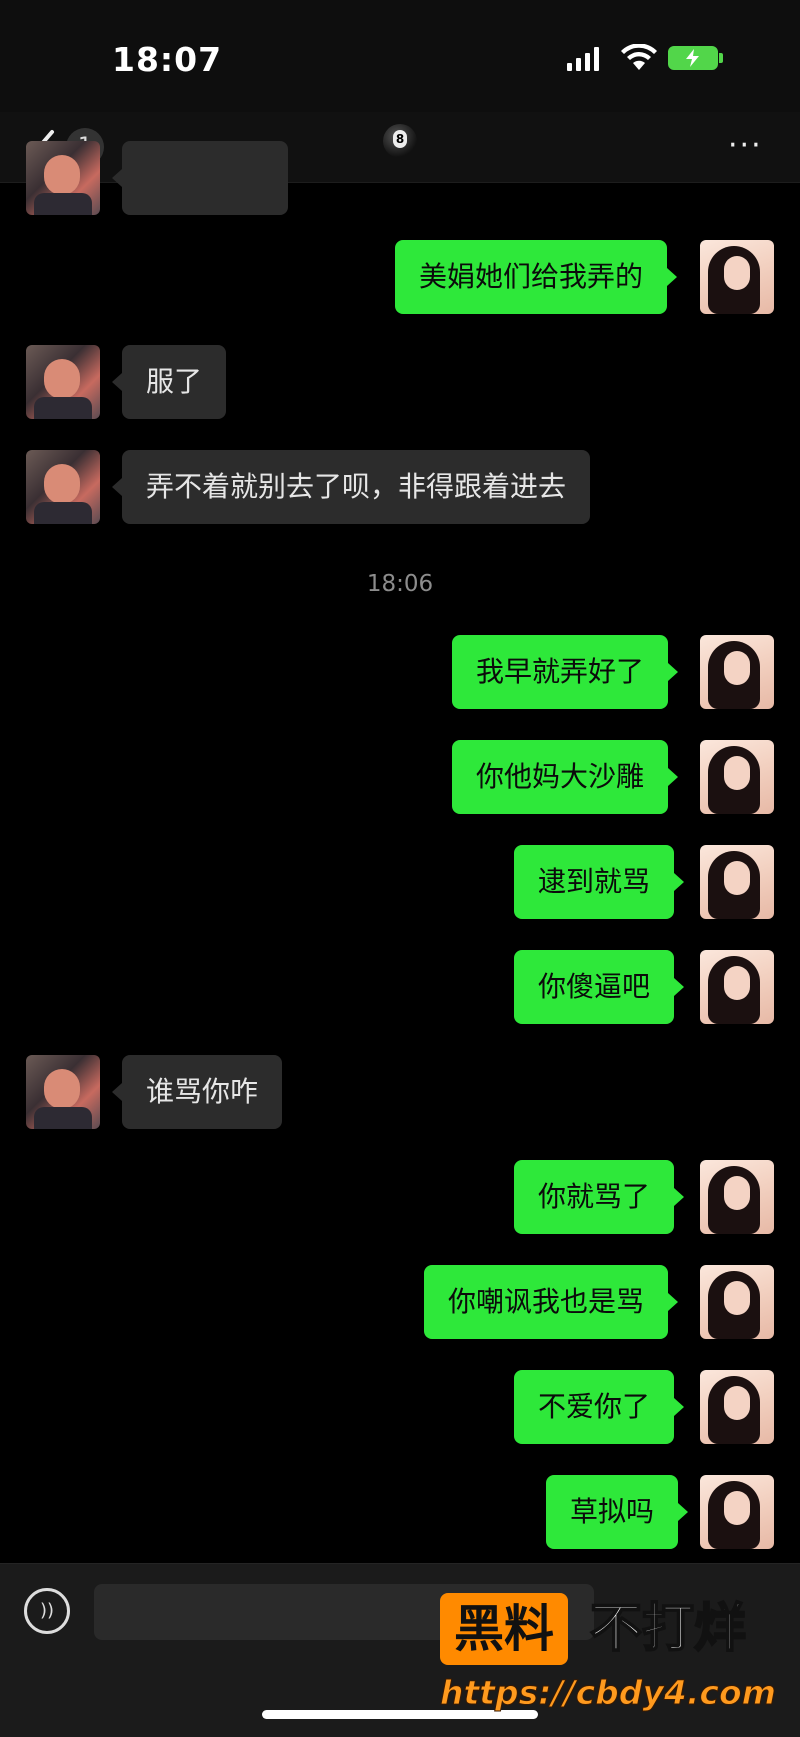  I want to click on incoming-message-bubble: 服了, so click(169, 382).